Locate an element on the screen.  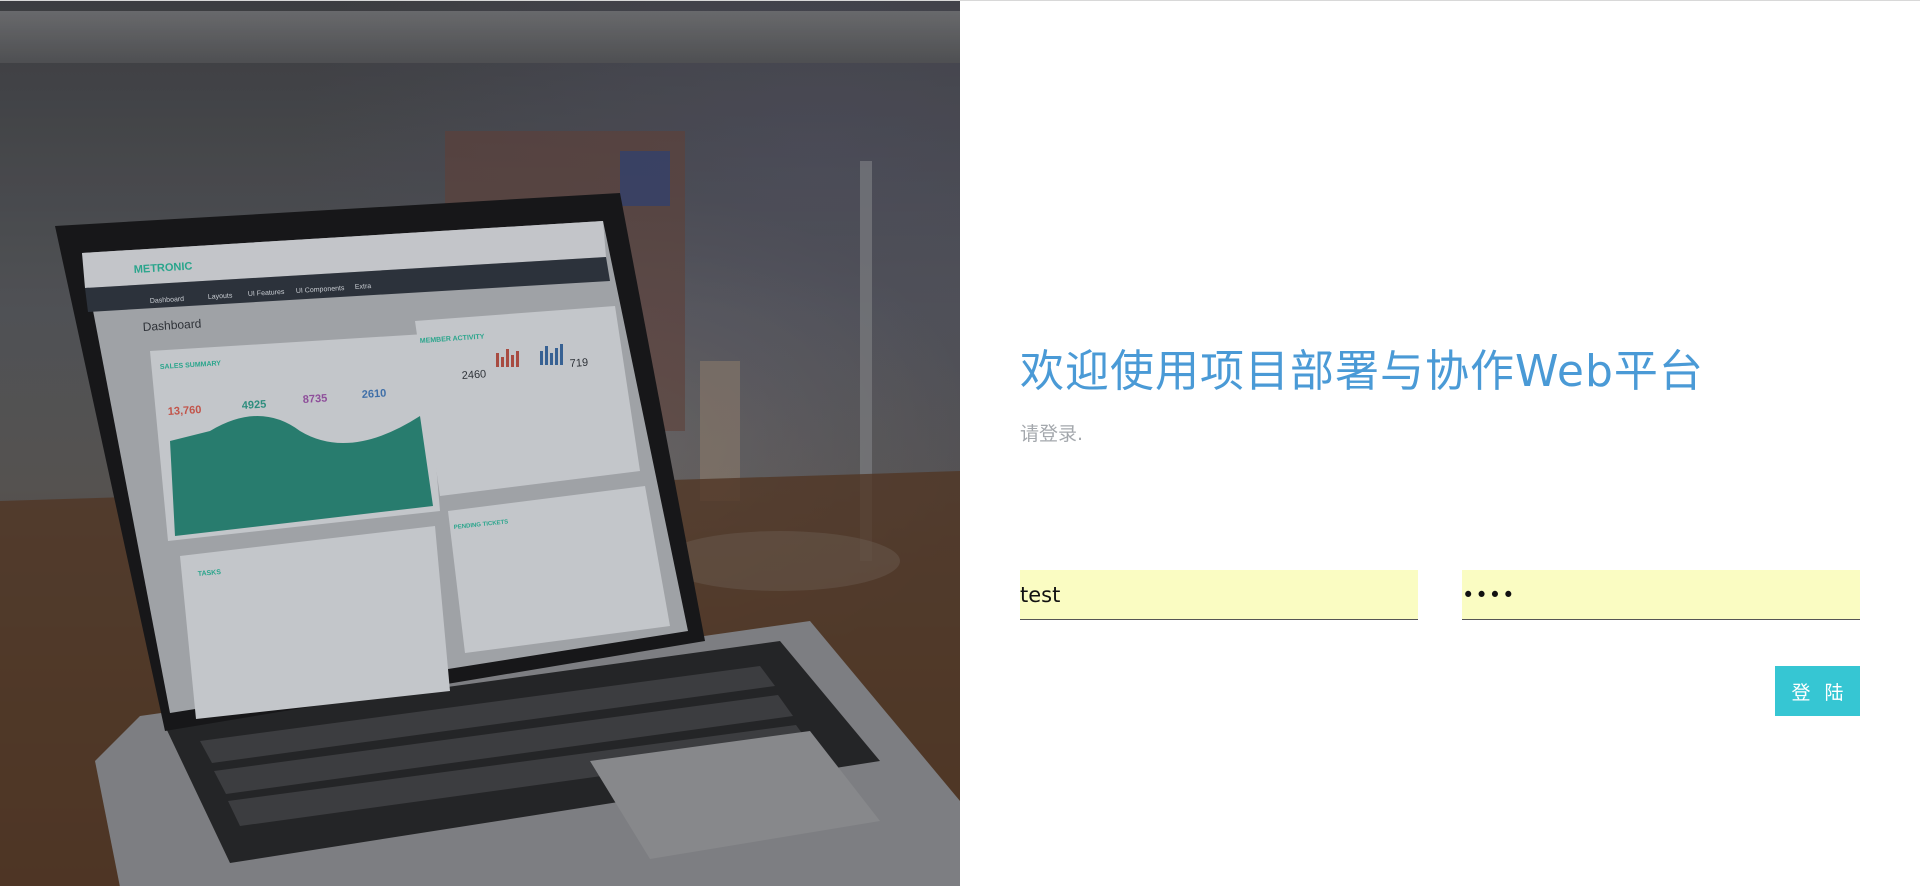
sales-value: 4925 is located at coordinates (253, 405).